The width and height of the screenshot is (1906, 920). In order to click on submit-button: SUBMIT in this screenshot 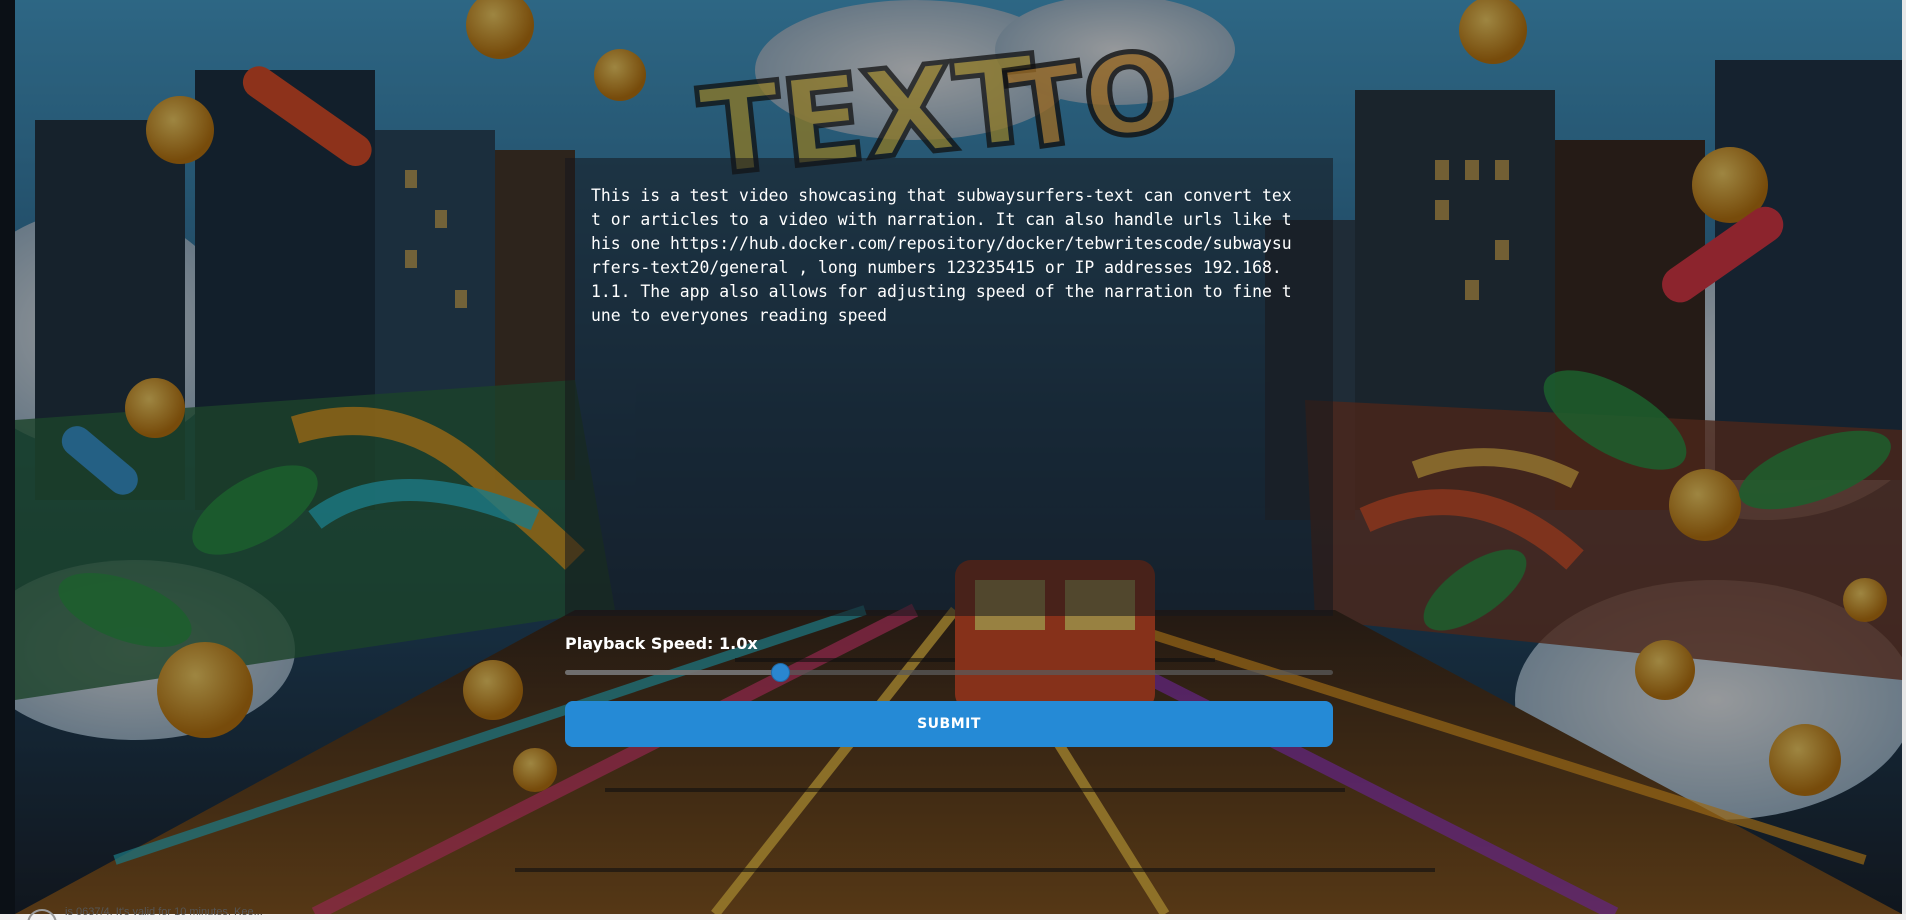, I will do `click(949, 724)`.